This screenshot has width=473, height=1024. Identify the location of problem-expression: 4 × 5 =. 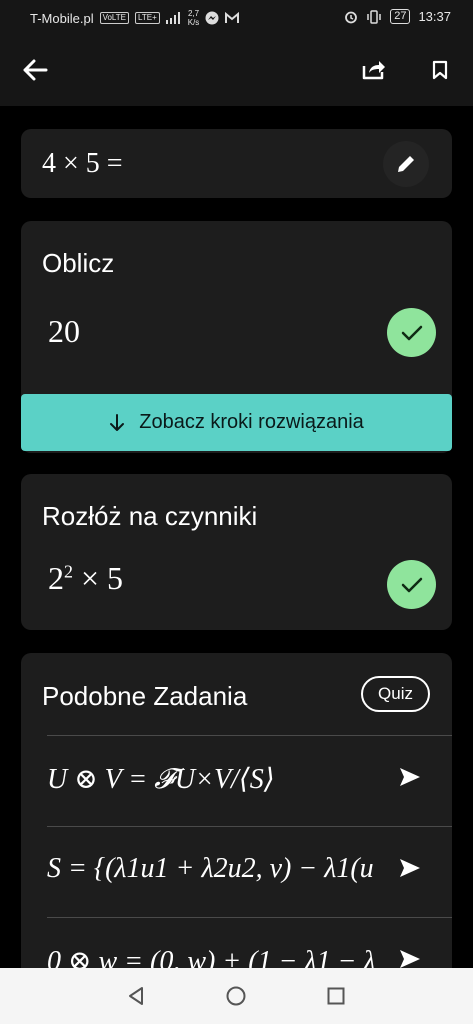
(82, 163).